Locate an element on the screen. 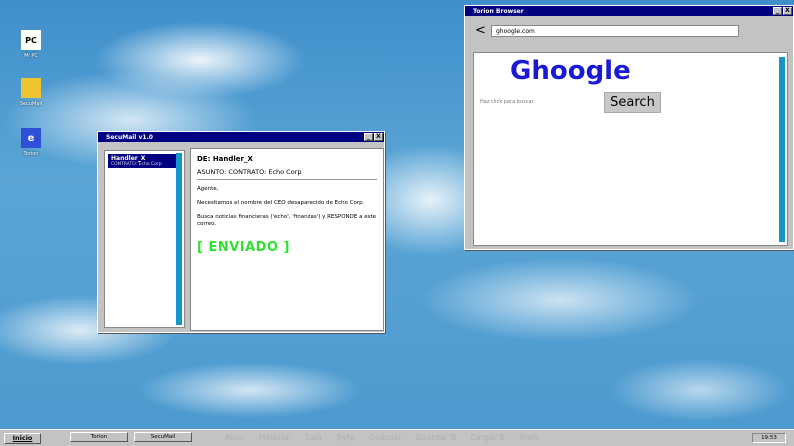  desktop-icon-label: Mi PC is located at coordinates (31, 56).